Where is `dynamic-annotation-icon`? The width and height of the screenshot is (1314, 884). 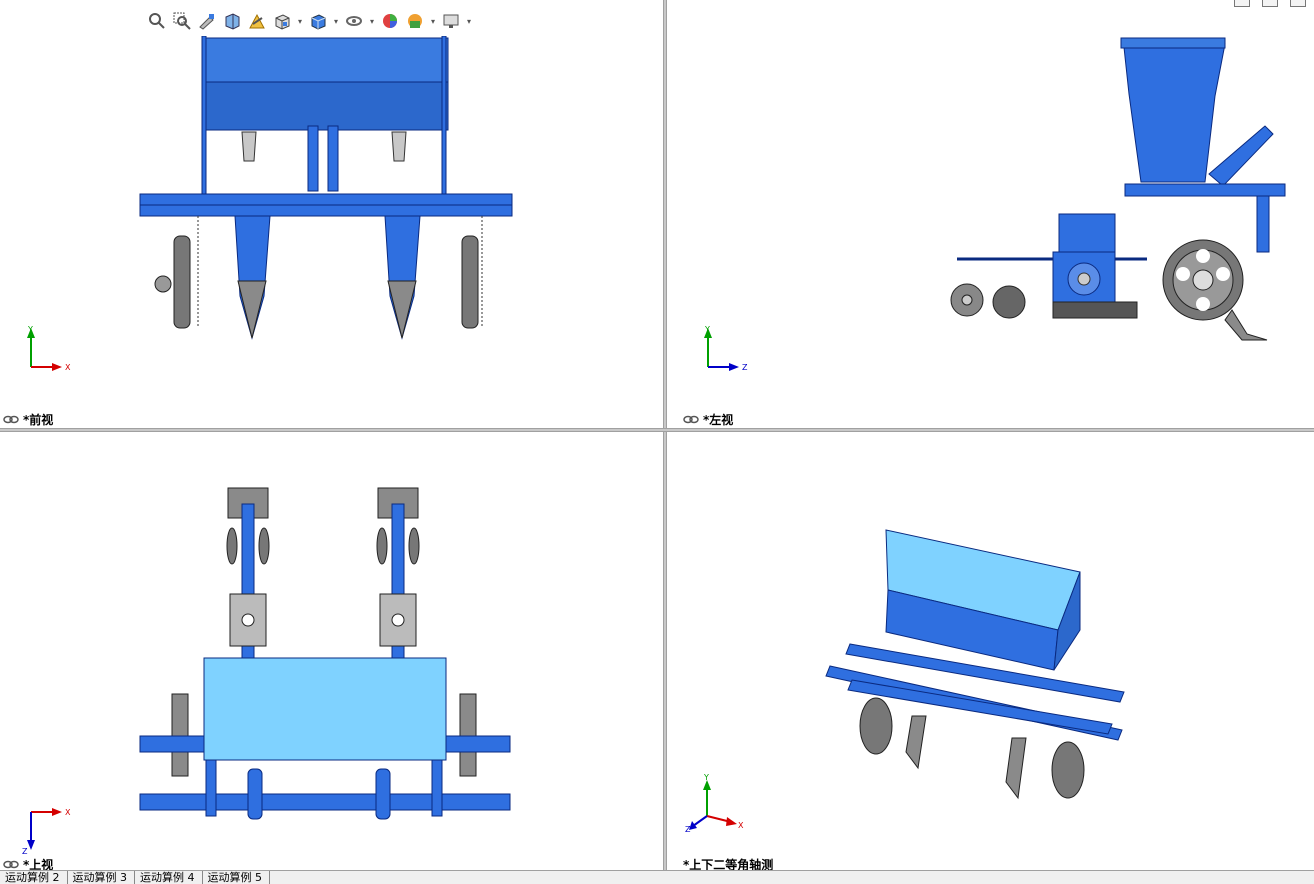
dynamic-annotation-icon is located at coordinates (257, 21).